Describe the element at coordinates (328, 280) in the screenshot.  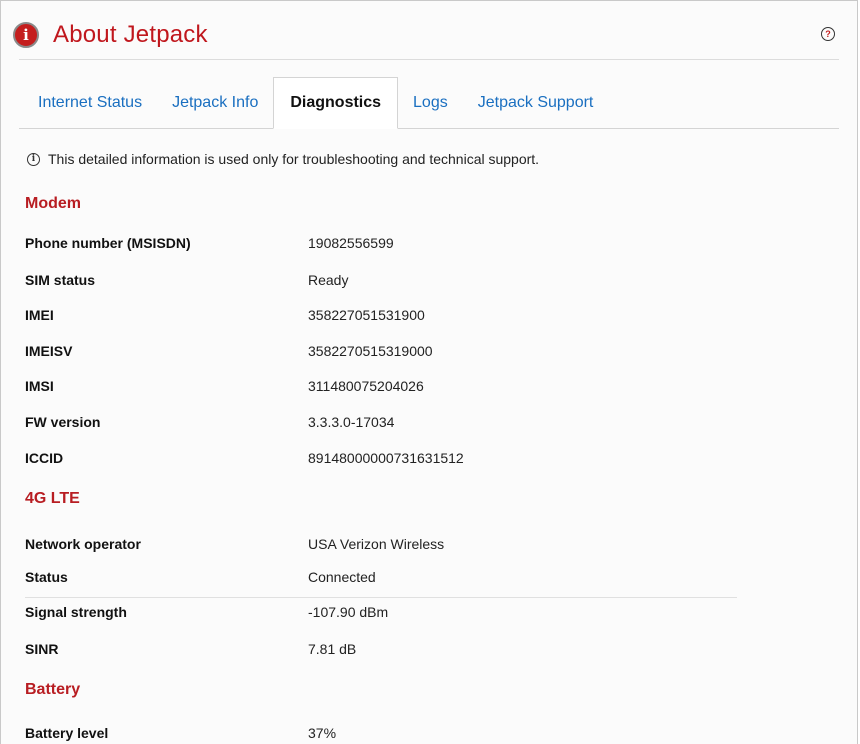
I see `row-value: Ready` at that location.